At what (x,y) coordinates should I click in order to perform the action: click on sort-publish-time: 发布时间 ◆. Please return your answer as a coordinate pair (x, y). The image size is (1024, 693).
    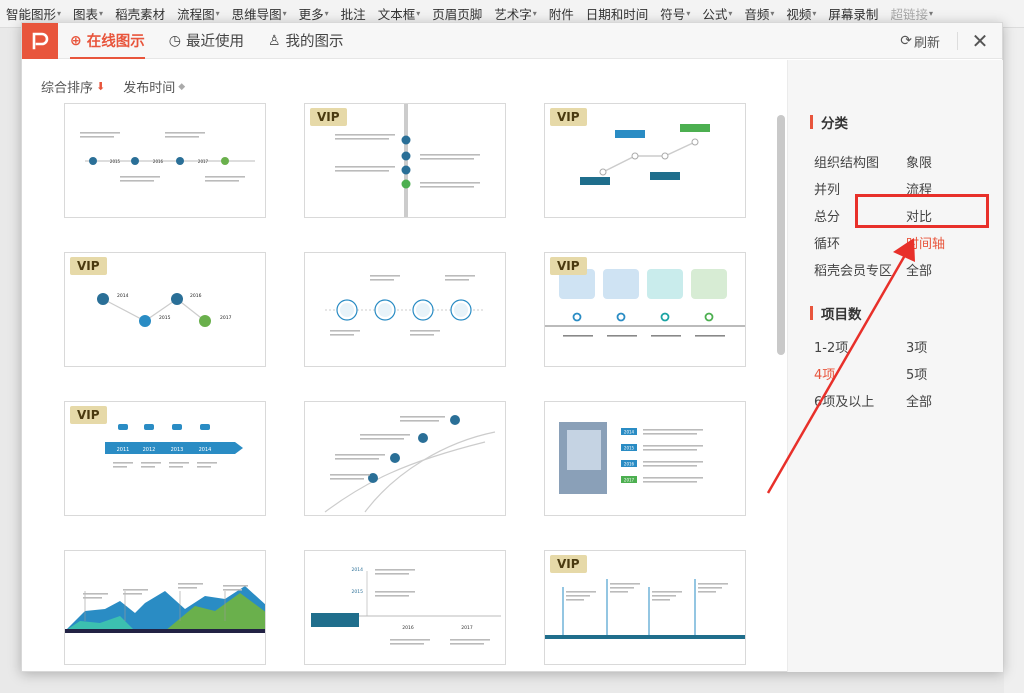
    Looking at the image, I should click on (154, 86).